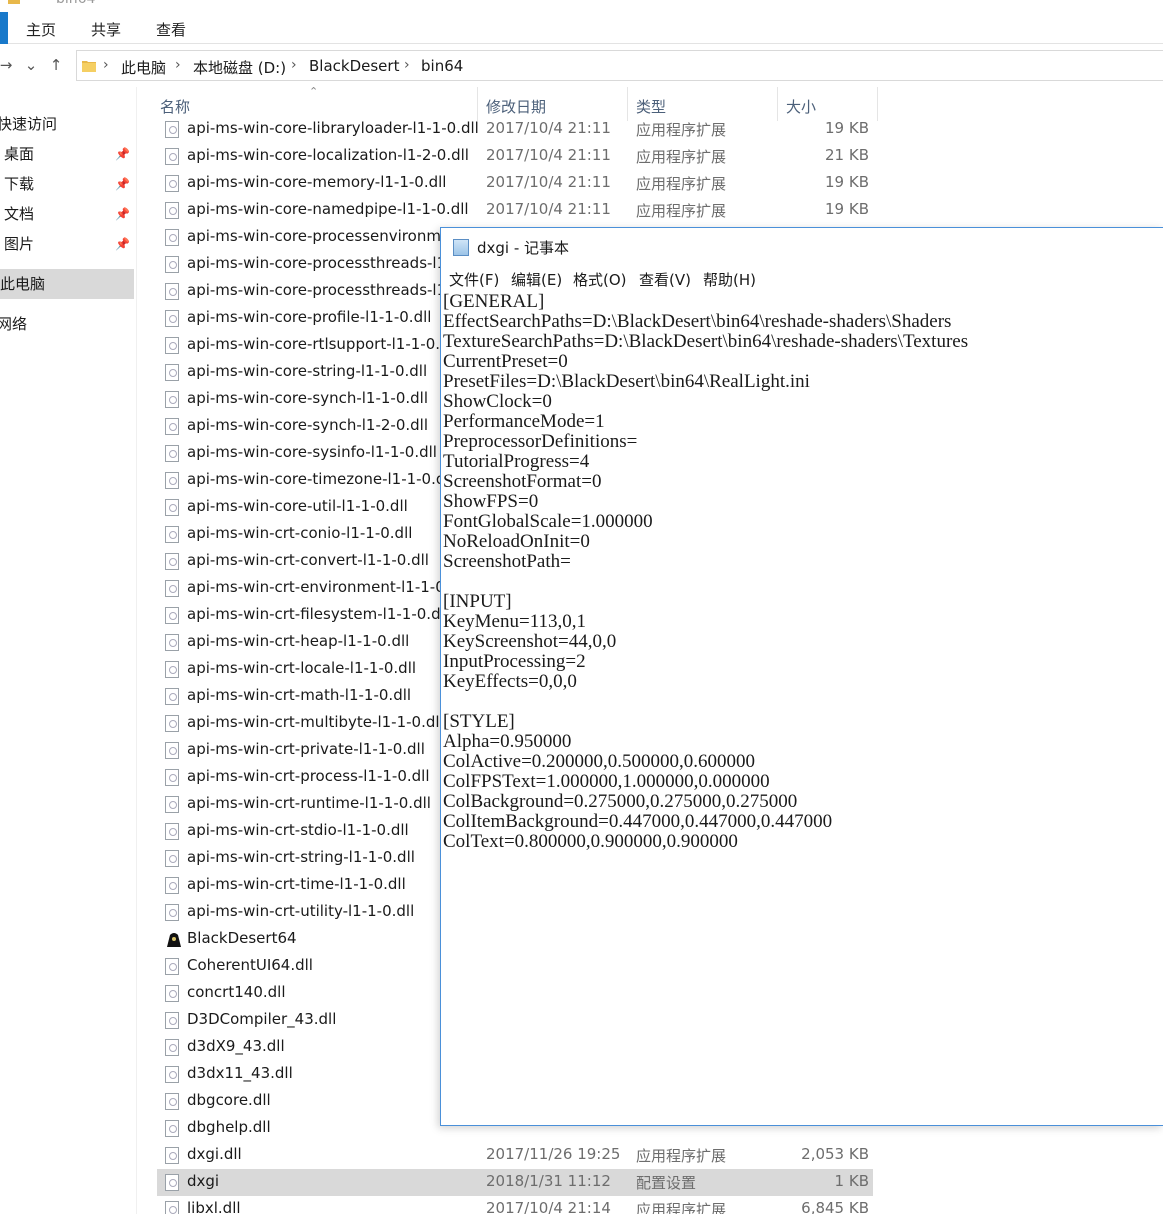  Describe the element at coordinates (600, 279) in the screenshot. I see `menu-format: 格式(O)` at that location.